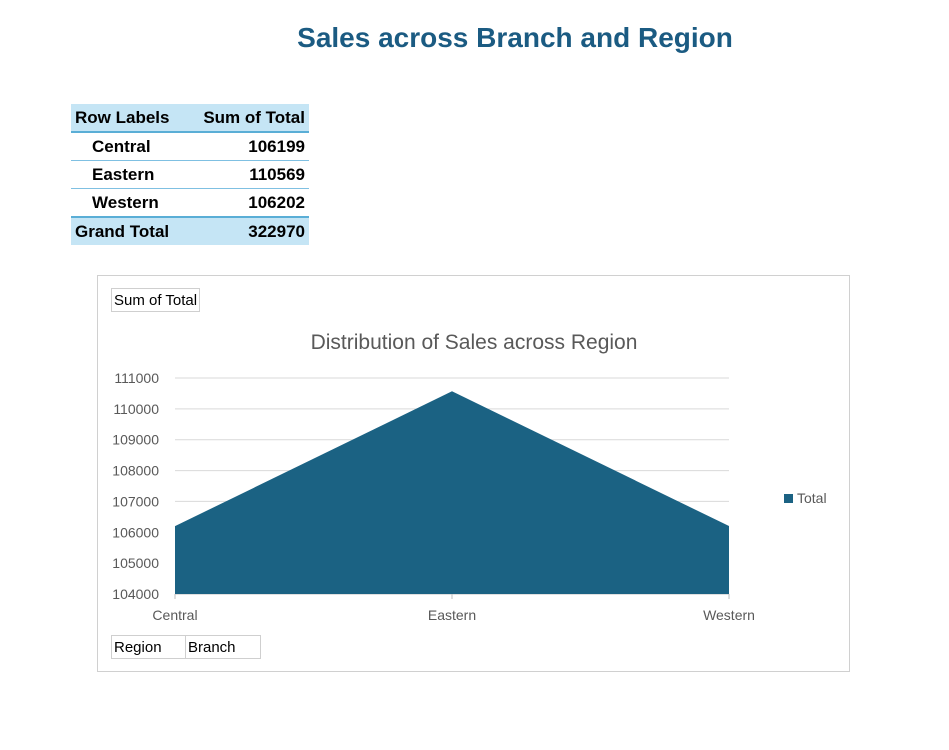 The height and width of the screenshot is (750, 949). Describe the element at coordinates (174, 615) in the screenshot. I see `x-tick-label: Central` at that location.